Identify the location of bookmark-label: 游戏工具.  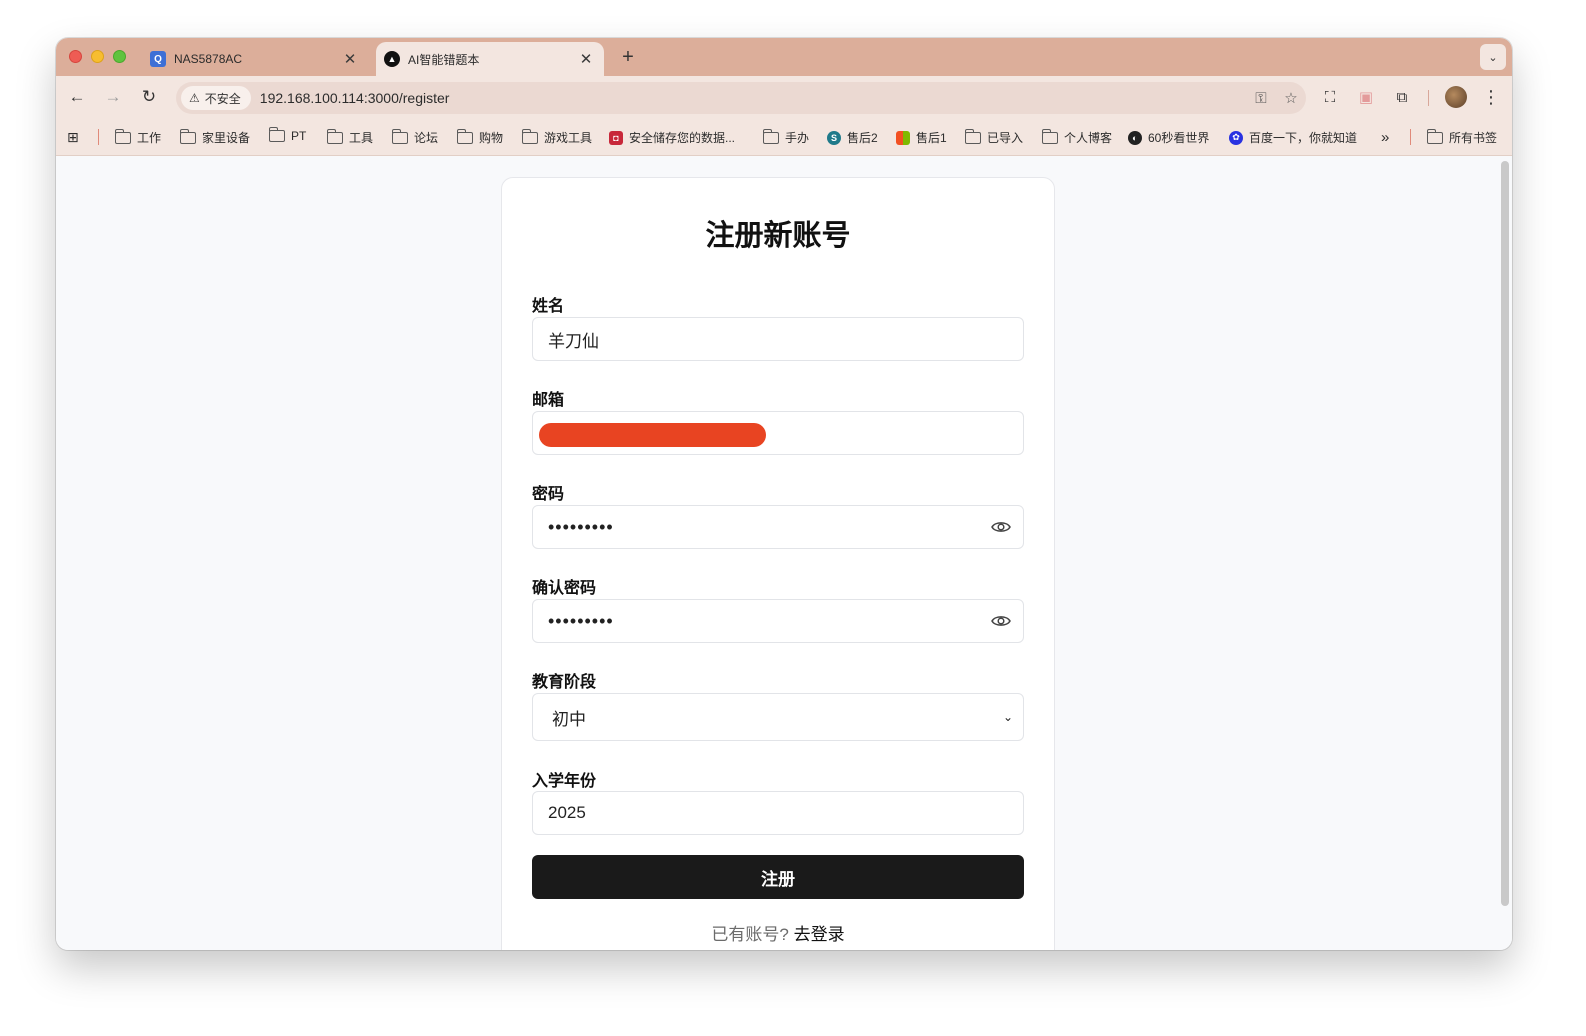
(568, 138).